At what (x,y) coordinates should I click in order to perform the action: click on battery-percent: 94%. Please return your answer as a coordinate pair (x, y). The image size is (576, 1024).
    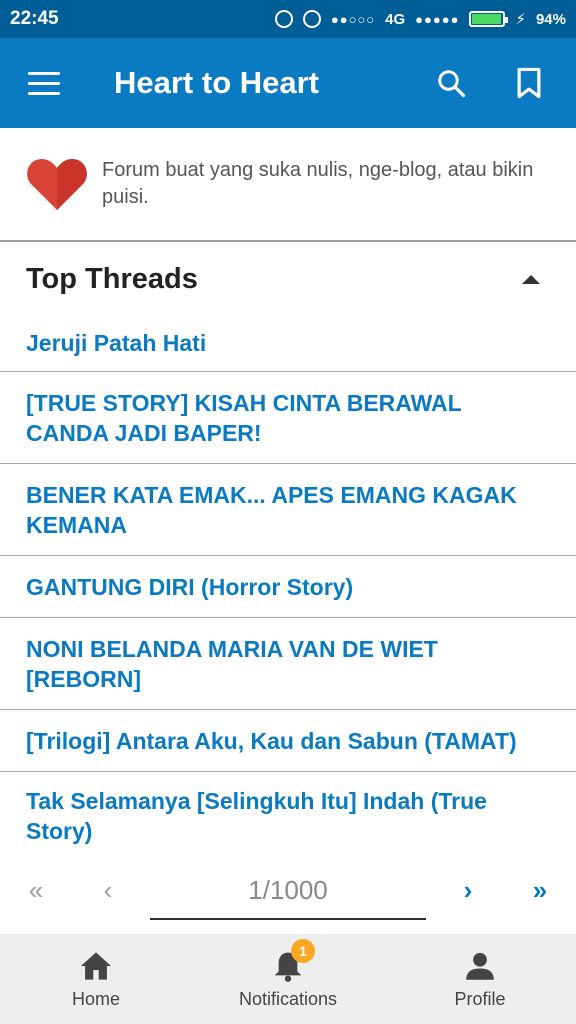
    Looking at the image, I should click on (550, 19).